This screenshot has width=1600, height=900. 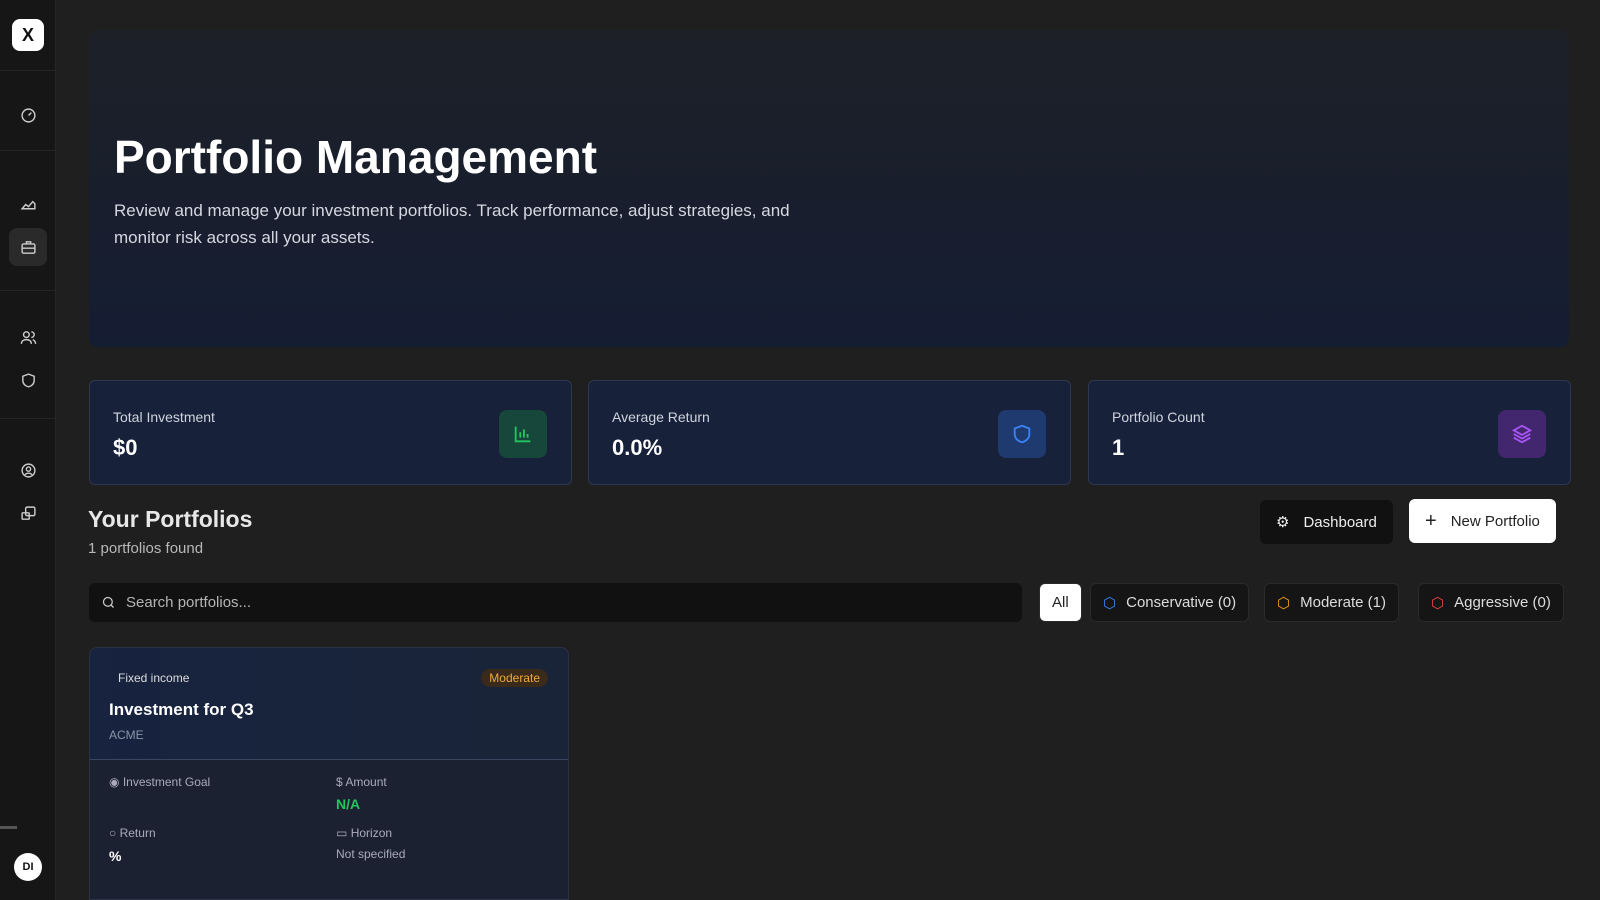 I want to click on dashboard-label: Dashboard, so click(x=1340, y=522).